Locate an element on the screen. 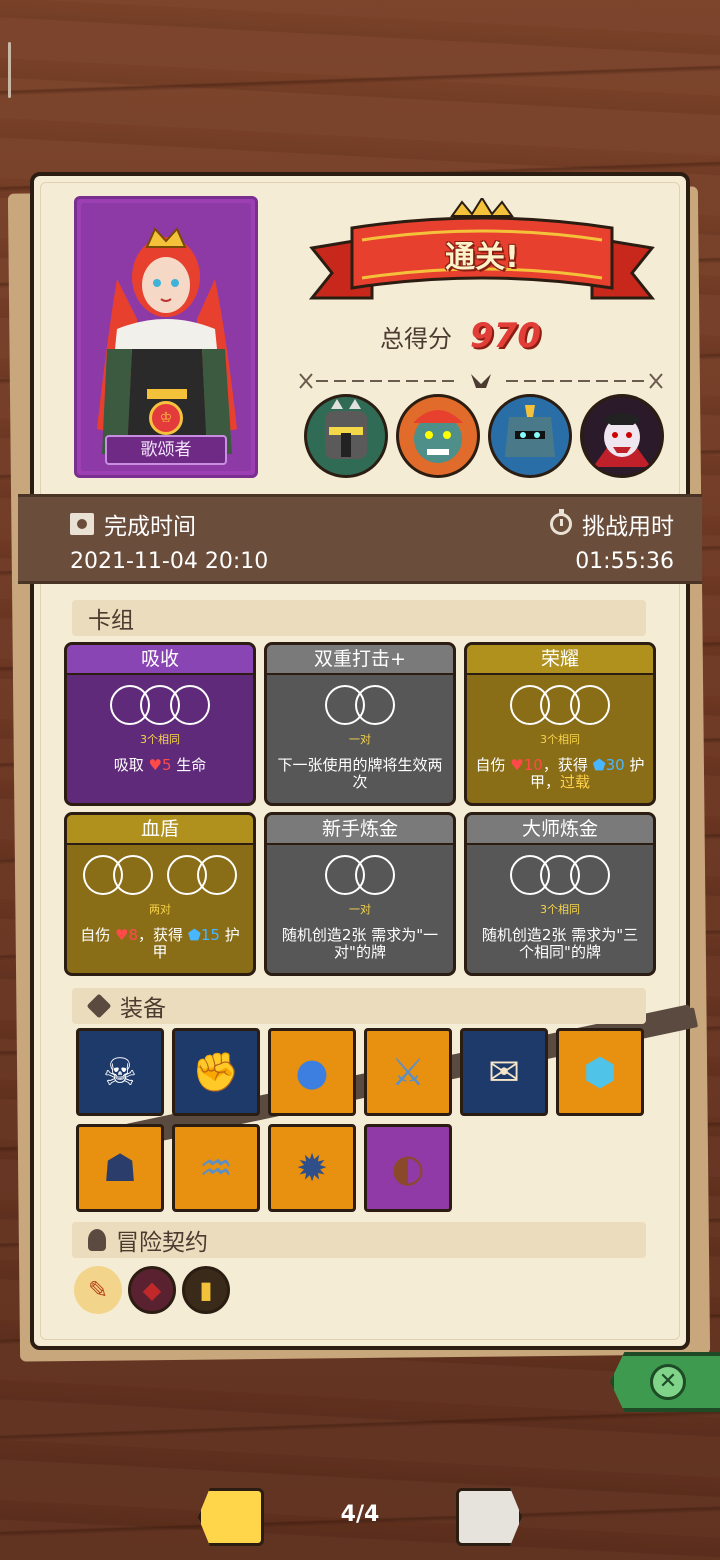 Image resolution: width=720 pixels, height=1560 pixels. boss-armored-knight-icon is located at coordinates (346, 436).